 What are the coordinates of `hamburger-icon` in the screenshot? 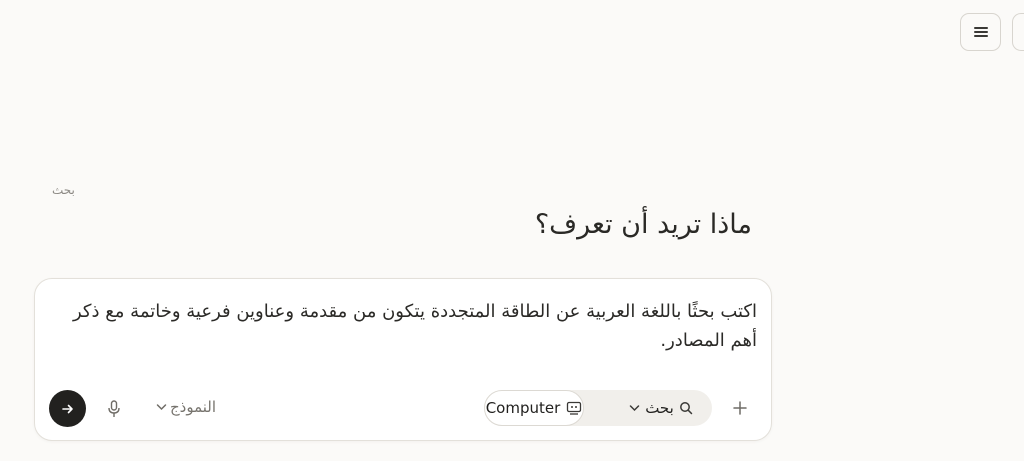 It's located at (980, 32).